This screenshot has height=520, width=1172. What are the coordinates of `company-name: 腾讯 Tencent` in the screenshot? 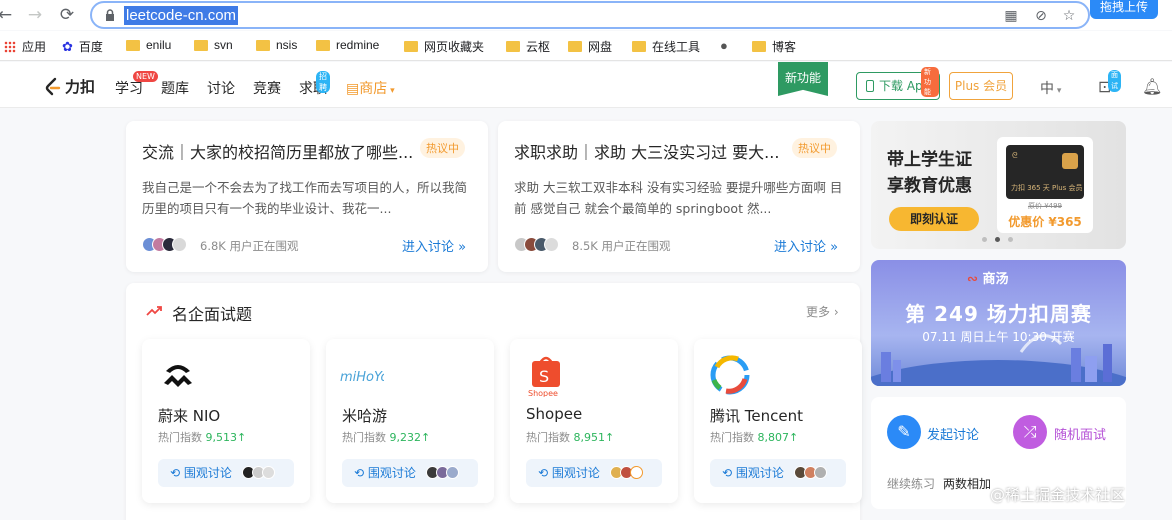 It's located at (756, 416).